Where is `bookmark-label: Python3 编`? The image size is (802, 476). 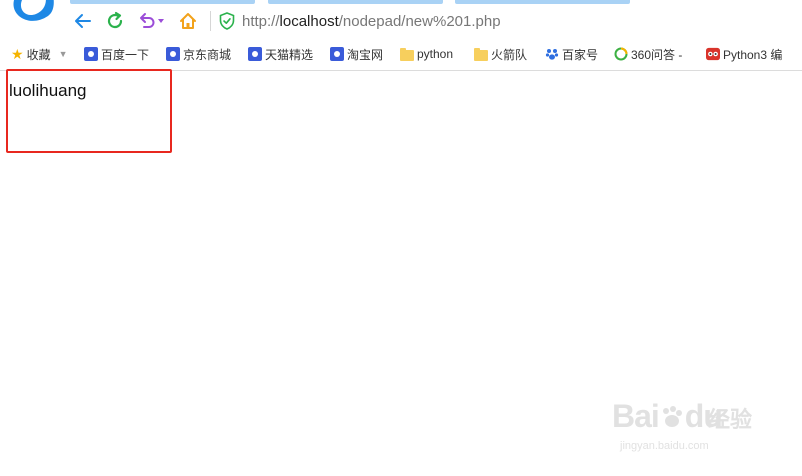 bookmark-label: Python3 编 is located at coordinates (753, 54).